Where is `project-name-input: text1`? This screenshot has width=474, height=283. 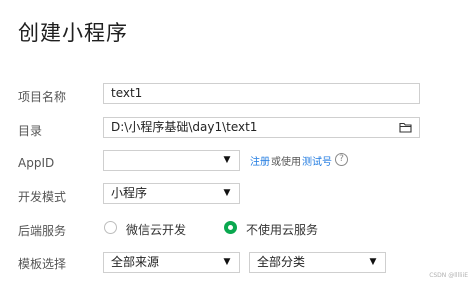 project-name-input: text1 is located at coordinates (261, 93).